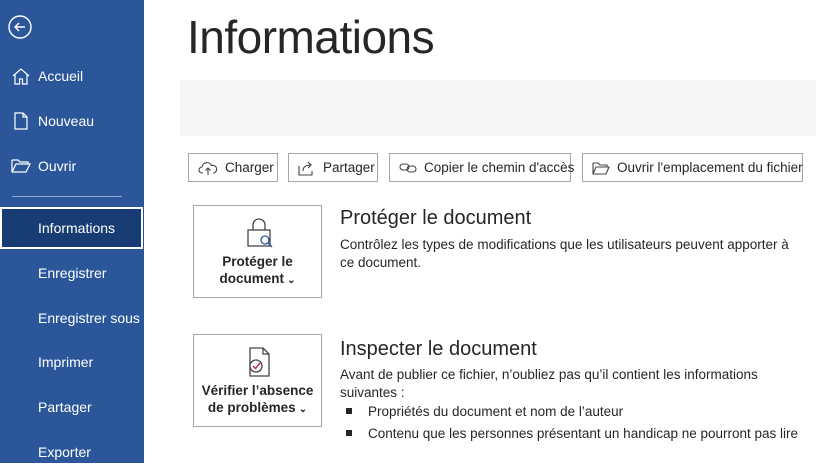 This screenshot has width=816, height=472. What do you see at coordinates (408, 167) in the screenshot?
I see `link-icon` at bounding box center [408, 167].